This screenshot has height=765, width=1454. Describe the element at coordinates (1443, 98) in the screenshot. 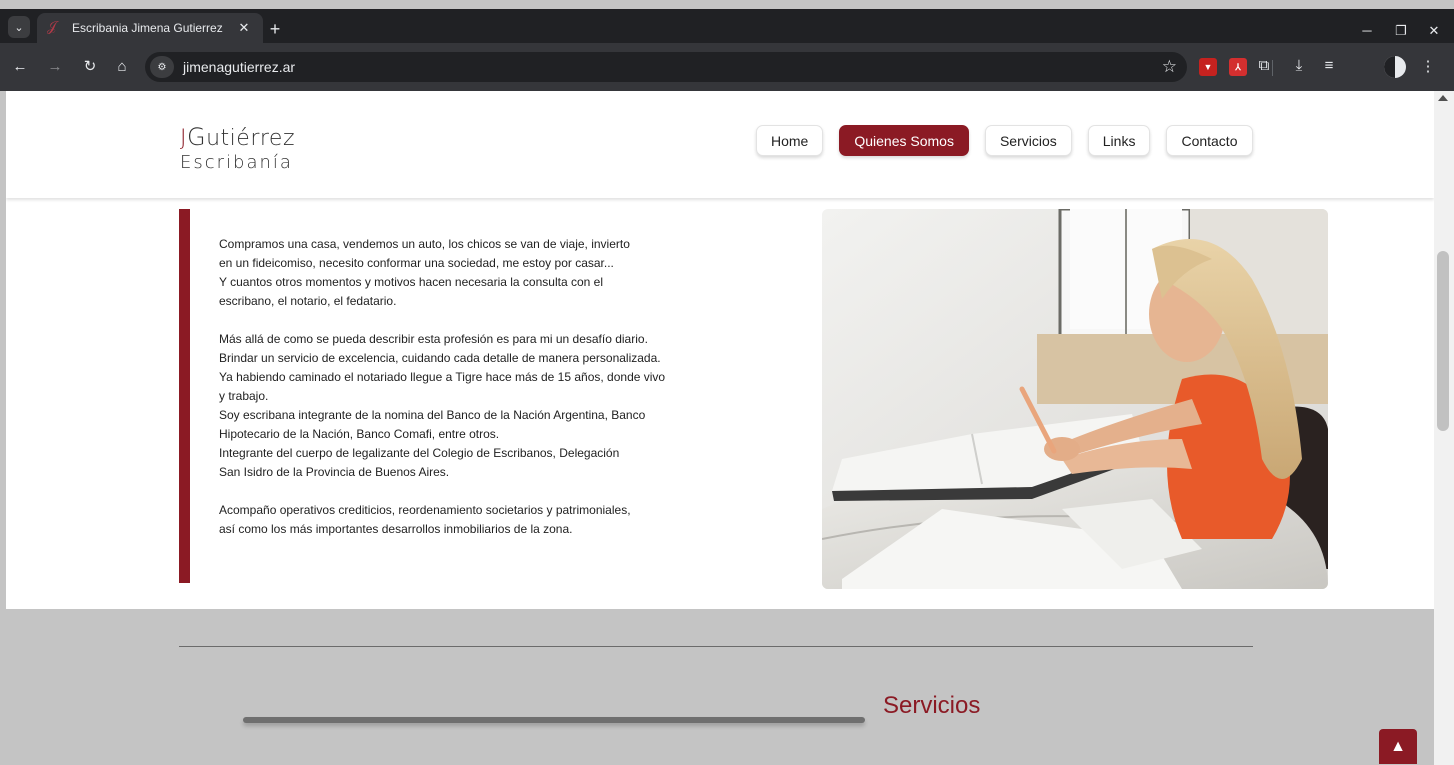

I see `scroll-up-icon` at that location.